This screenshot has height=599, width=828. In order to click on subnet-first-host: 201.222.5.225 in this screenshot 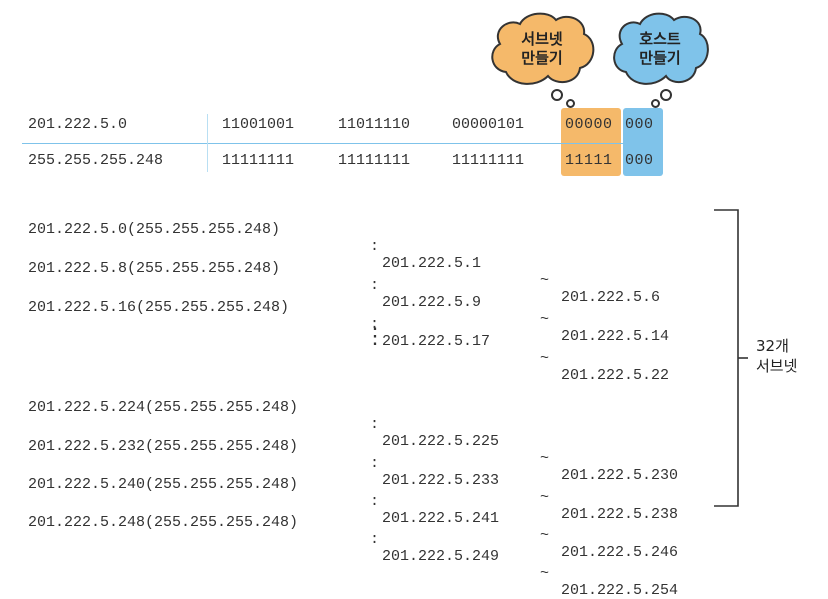, I will do `click(441, 441)`.